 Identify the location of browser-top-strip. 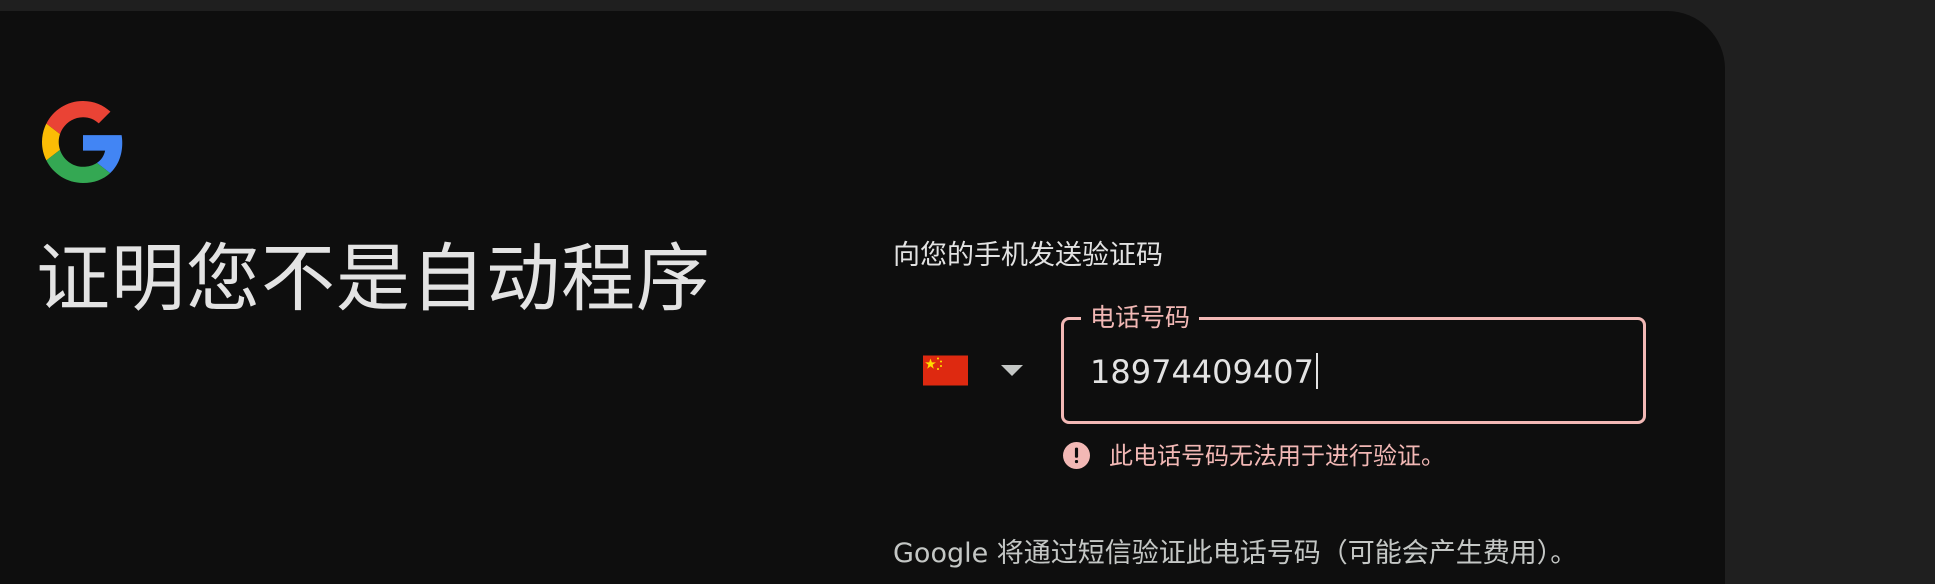
(967, 5).